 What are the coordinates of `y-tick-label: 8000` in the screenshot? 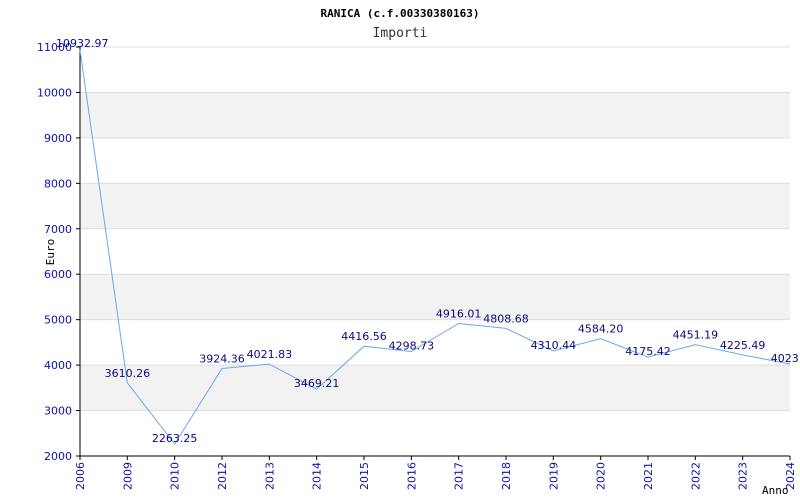 It's located at (58, 183).